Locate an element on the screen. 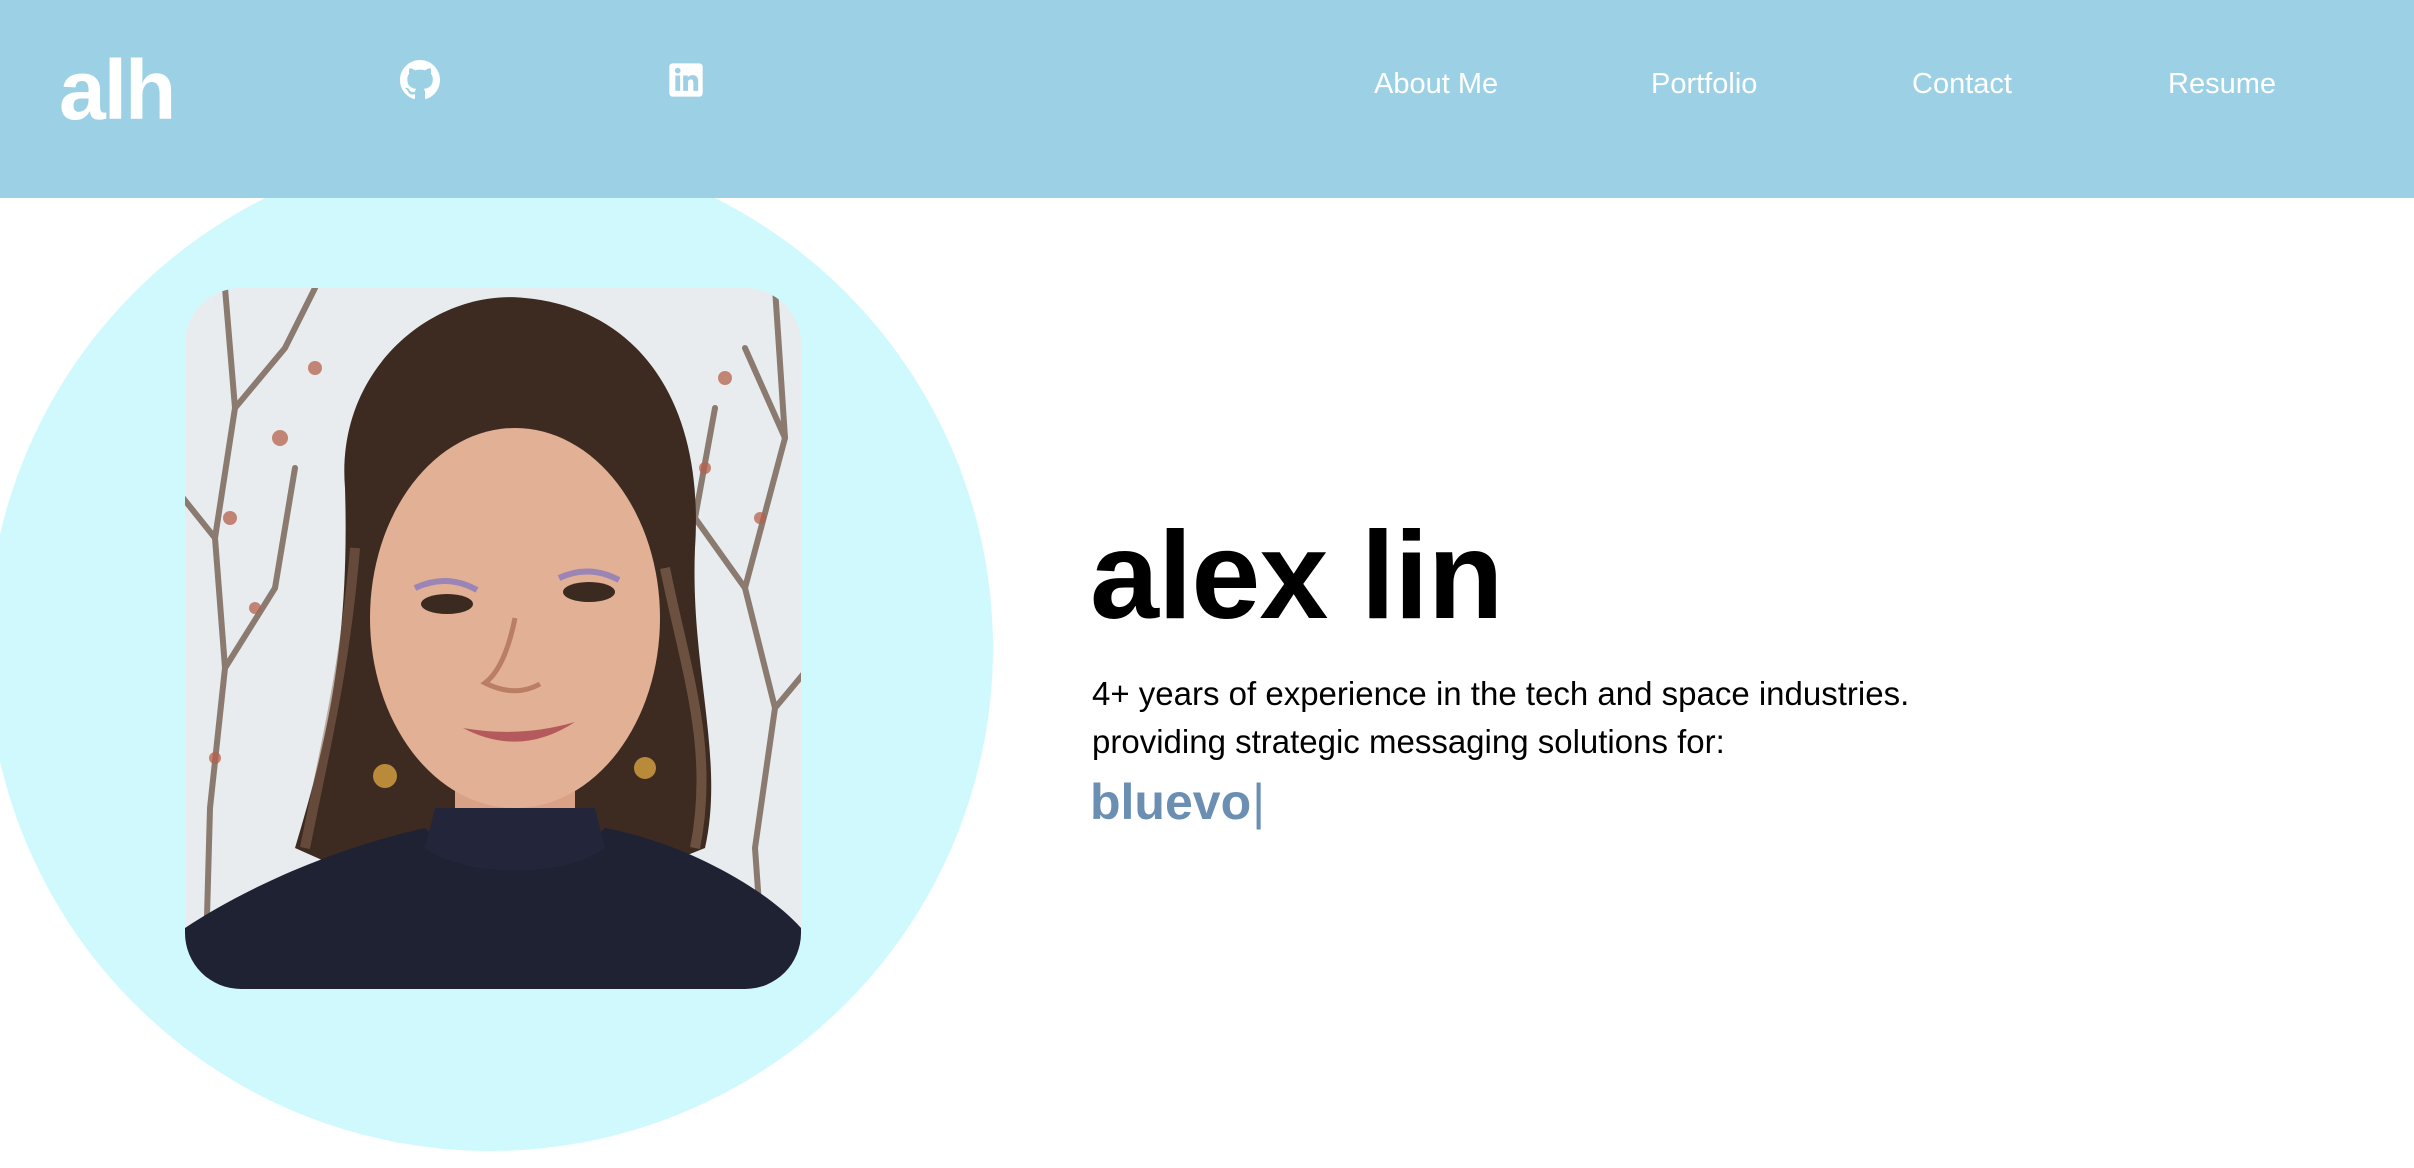 The height and width of the screenshot is (1168, 2414). typed-client-name: bluevo is located at coordinates (1171, 802).